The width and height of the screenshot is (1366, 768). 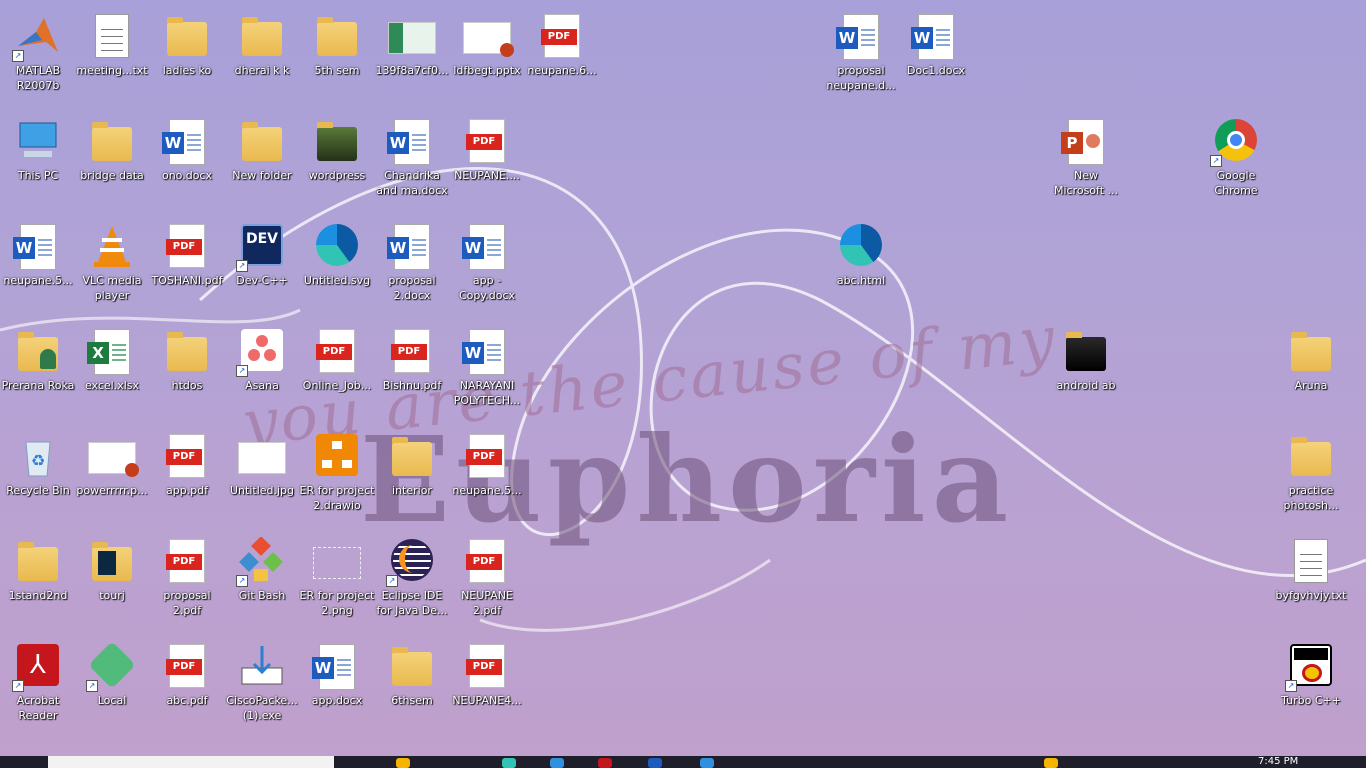 I want to click on desktop-icon-toshani-pdf: PDF TOSHANI.pdf, so click(x=187, y=266).